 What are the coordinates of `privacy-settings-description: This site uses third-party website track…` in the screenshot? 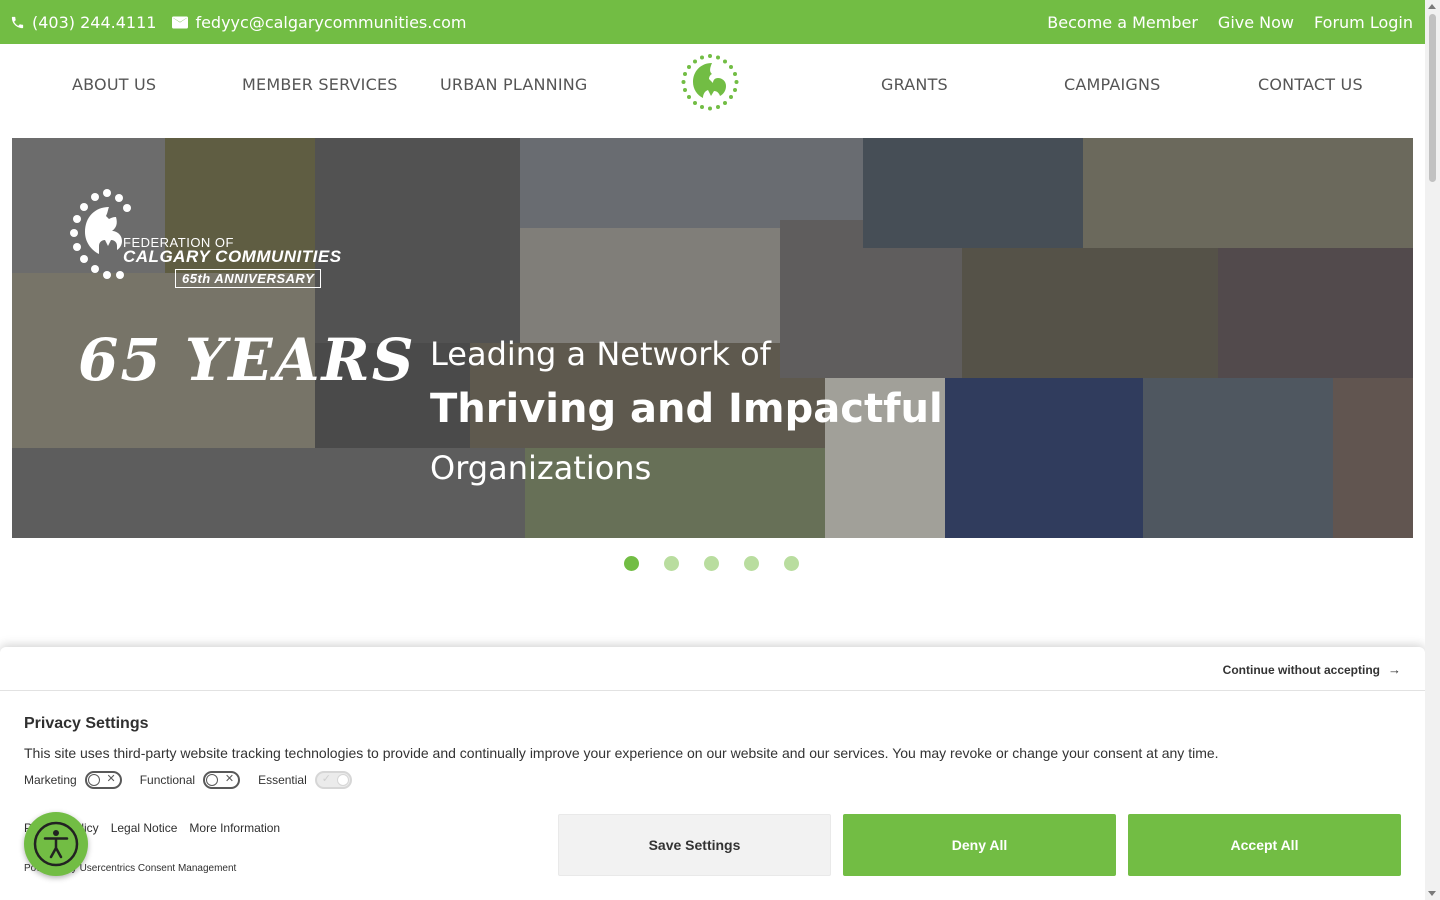 It's located at (621, 753).